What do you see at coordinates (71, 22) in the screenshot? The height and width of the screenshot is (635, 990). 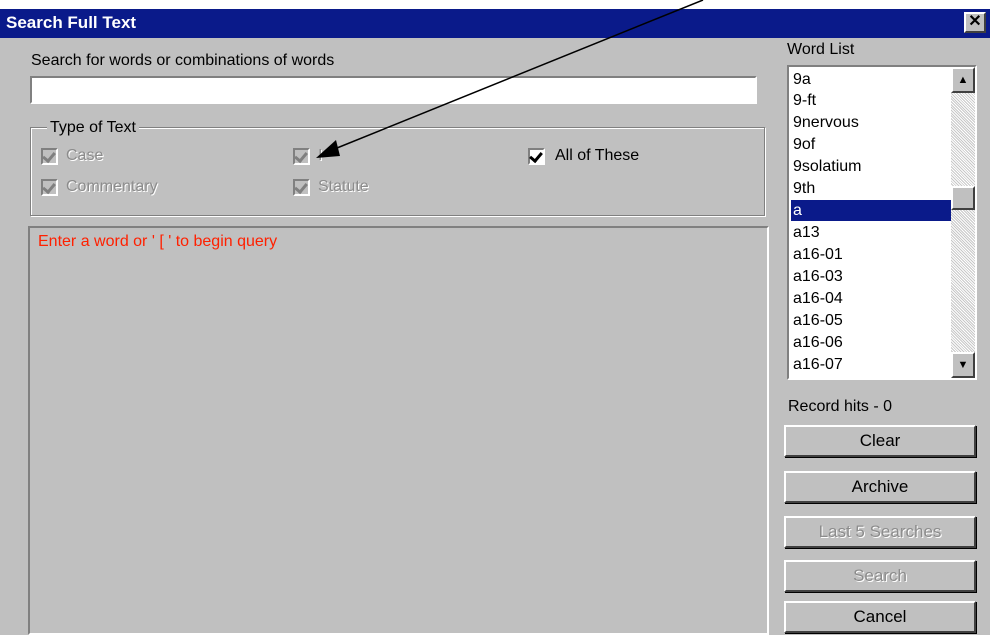 I see `window-title: Search Full Text` at bounding box center [71, 22].